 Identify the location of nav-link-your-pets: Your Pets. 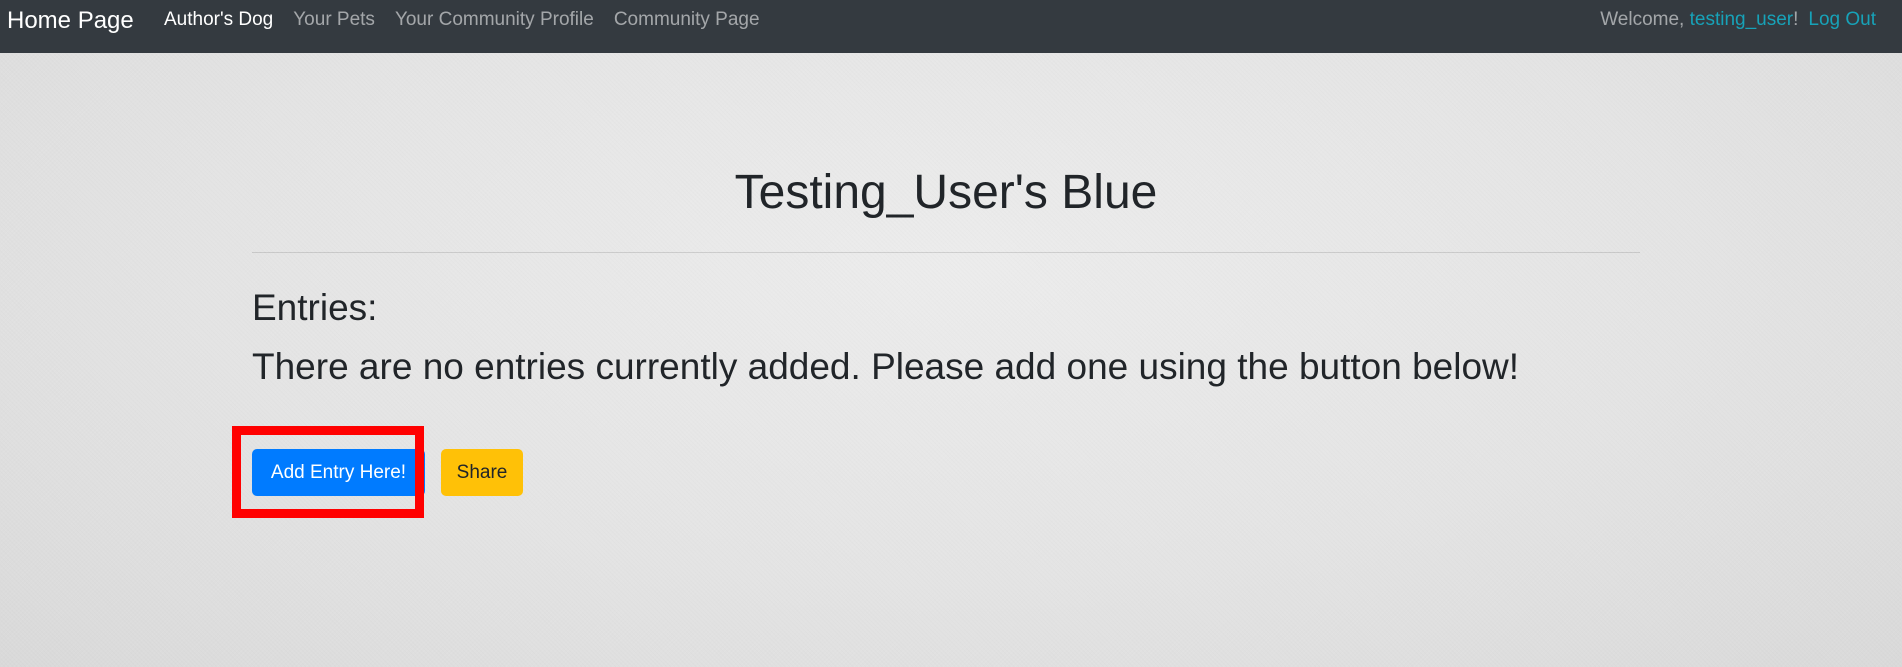
(334, 20).